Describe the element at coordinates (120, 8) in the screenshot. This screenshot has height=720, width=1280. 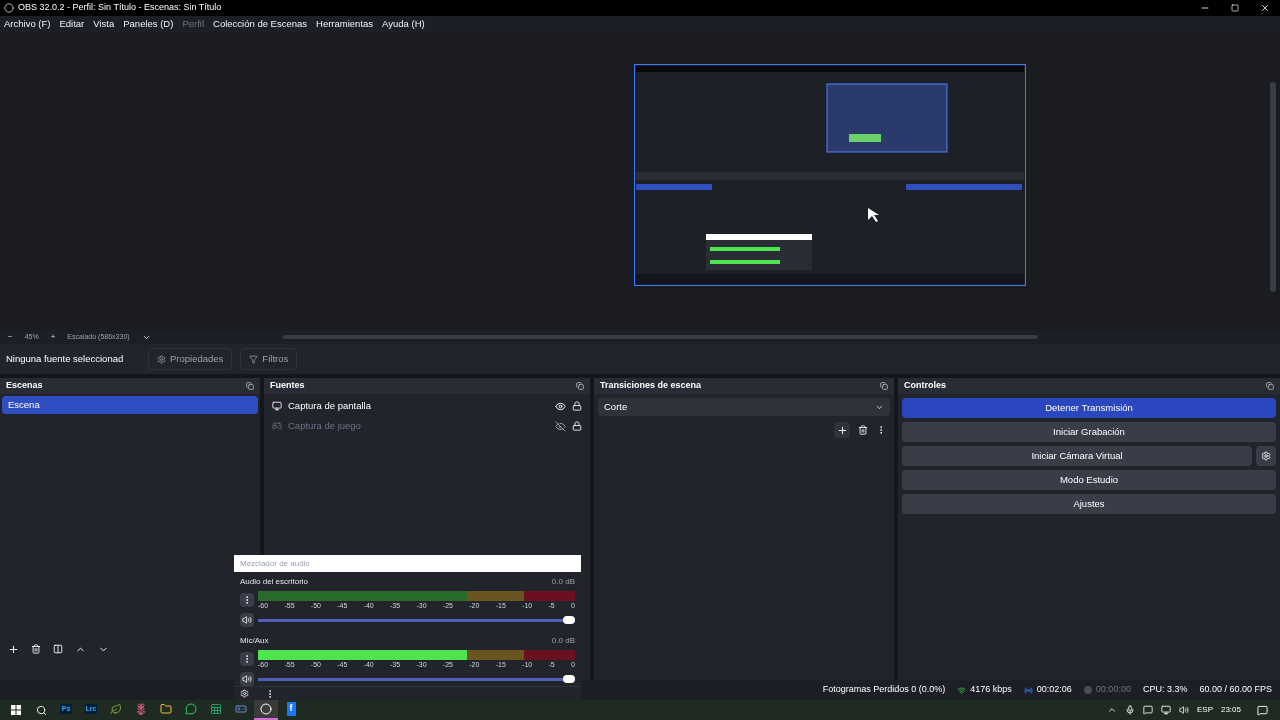
I see `window-title: OBS 32.0.2 - Perfil: Sin Título - Escenas: Sin Título` at that location.